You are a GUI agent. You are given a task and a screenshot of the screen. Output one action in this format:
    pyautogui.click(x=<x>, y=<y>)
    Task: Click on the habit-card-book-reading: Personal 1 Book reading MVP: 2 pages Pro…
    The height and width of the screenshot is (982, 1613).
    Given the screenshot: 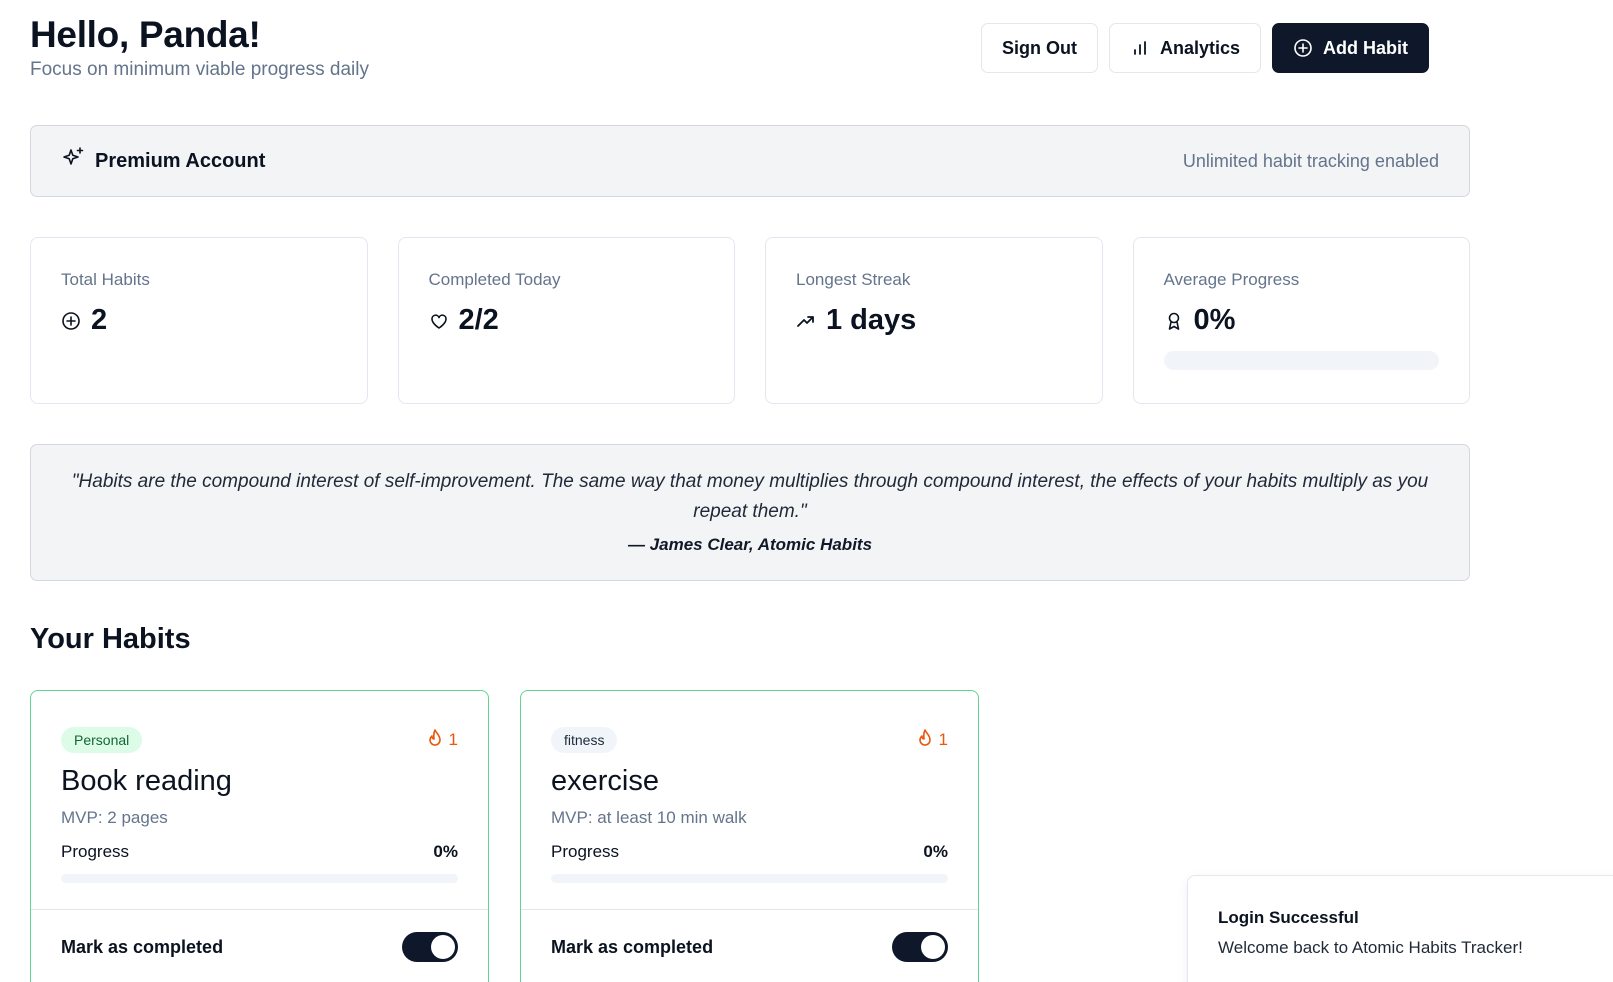 What is the action you would take?
    pyautogui.click(x=259, y=836)
    